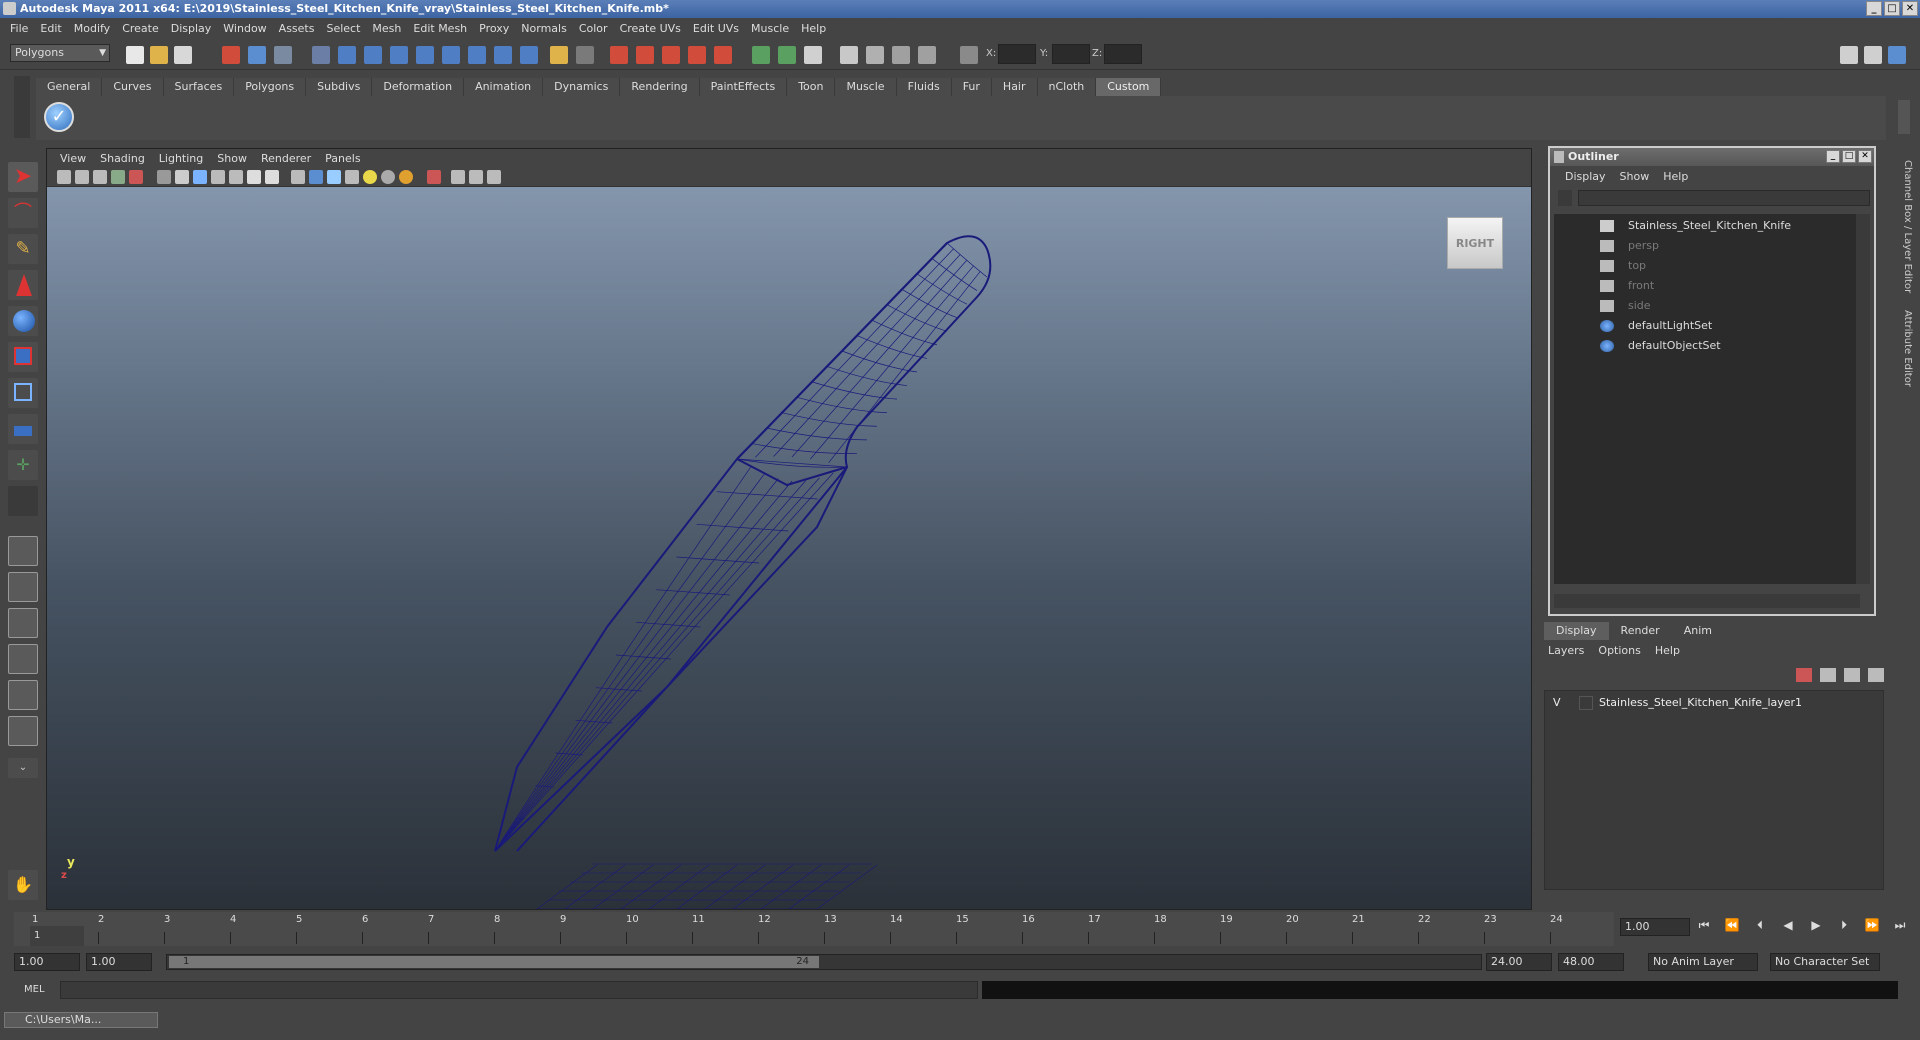  I want to click on lasso-tool-icon: ⌒, so click(23, 213).